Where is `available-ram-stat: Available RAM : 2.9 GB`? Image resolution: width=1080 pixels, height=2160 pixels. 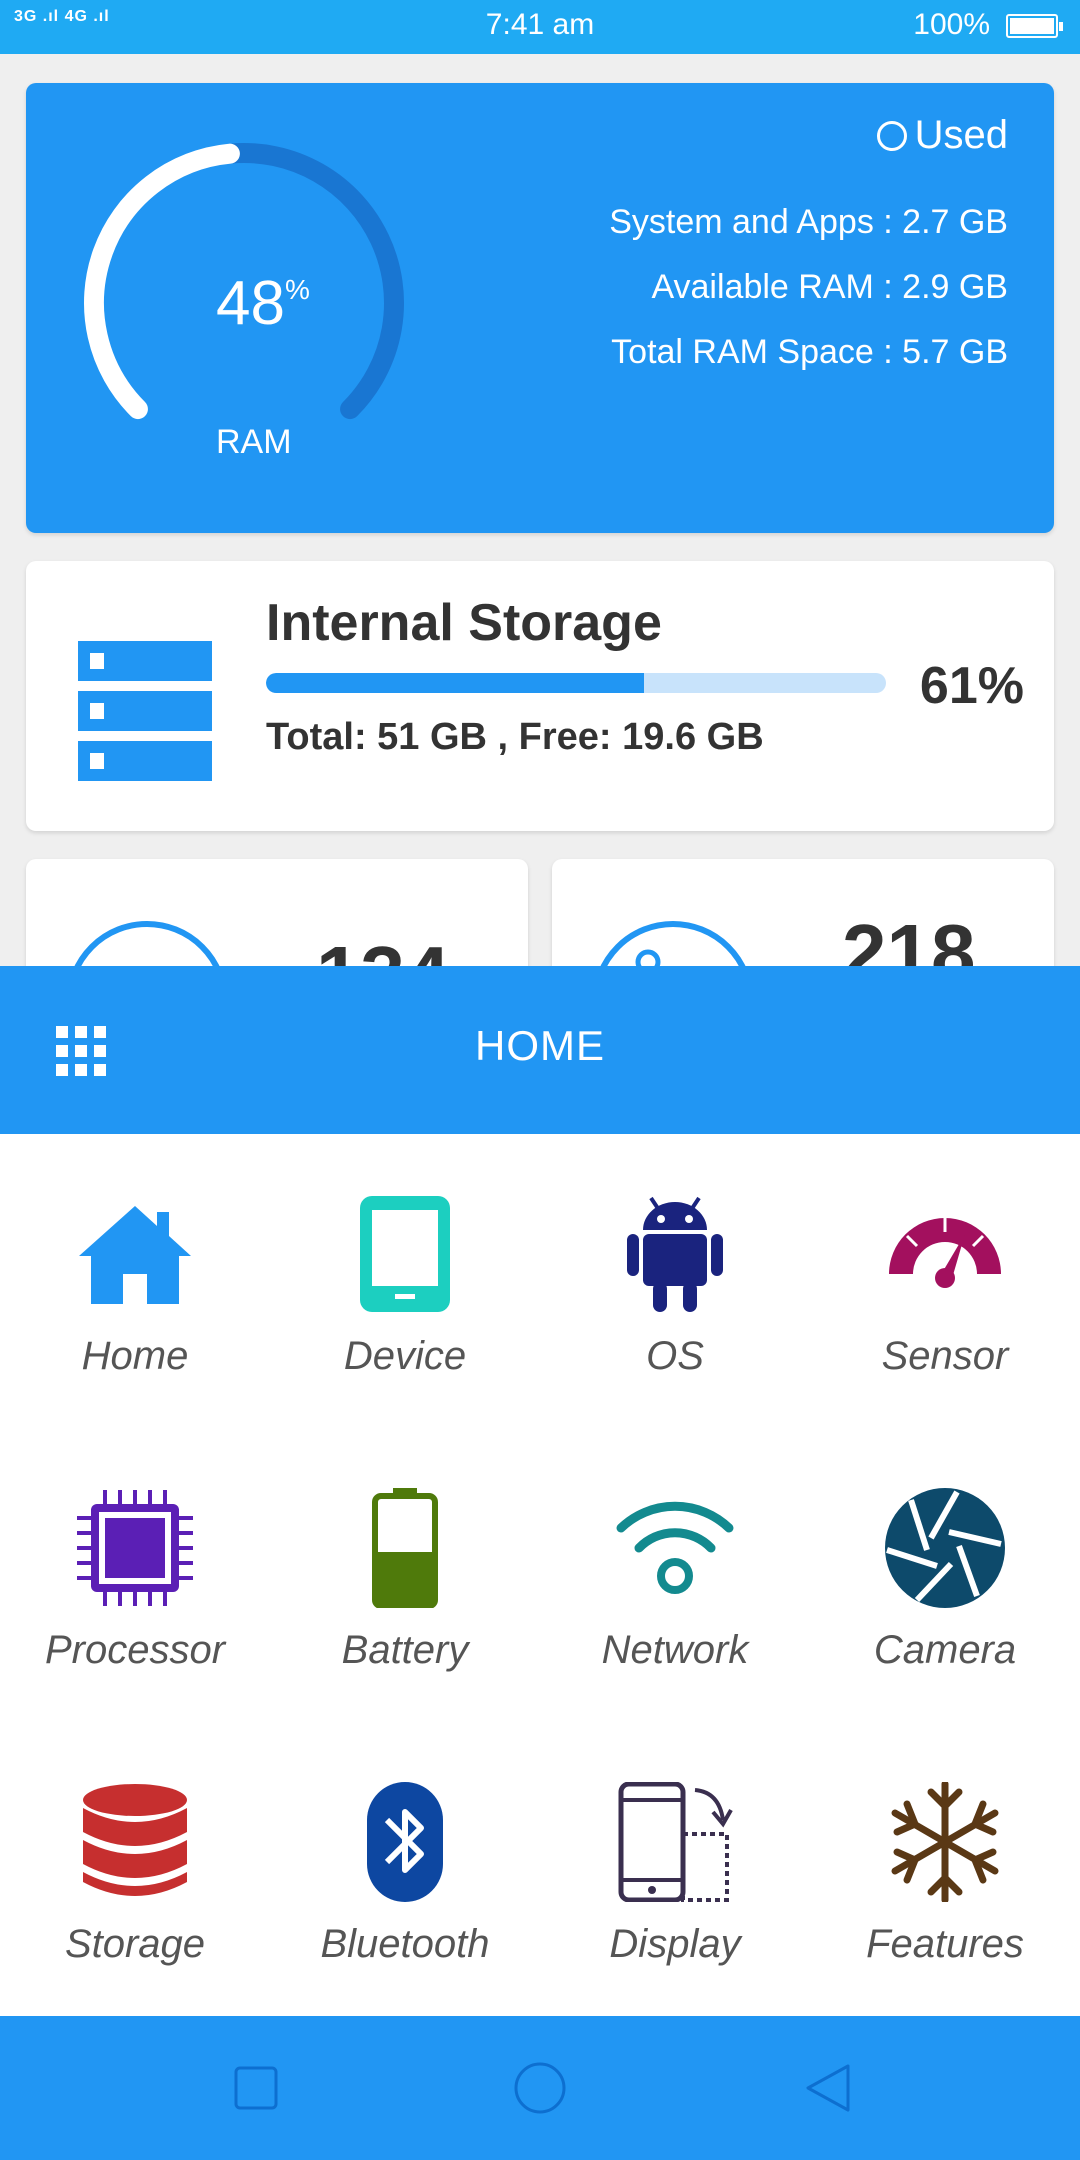
available-ram-stat: Available RAM : 2.9 GB is located at coordinates (829, 287).